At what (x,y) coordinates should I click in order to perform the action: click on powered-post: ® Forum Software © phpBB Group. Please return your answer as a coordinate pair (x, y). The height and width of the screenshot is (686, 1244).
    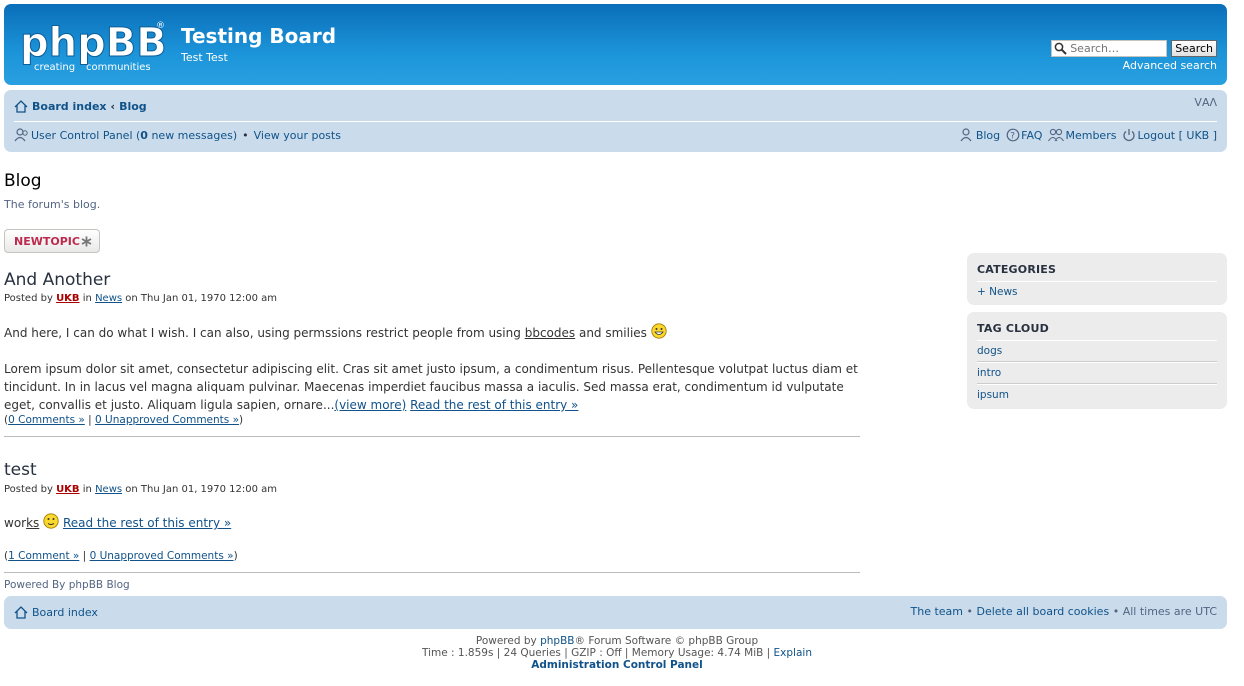
    Looking at the image, I should click on (666, 641).